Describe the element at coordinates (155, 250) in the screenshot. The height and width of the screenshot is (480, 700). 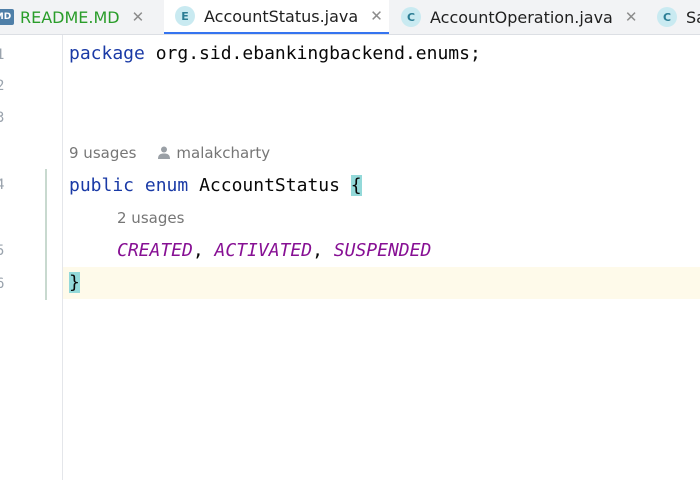
I see `enum-constant-created: CREATED` at that location.